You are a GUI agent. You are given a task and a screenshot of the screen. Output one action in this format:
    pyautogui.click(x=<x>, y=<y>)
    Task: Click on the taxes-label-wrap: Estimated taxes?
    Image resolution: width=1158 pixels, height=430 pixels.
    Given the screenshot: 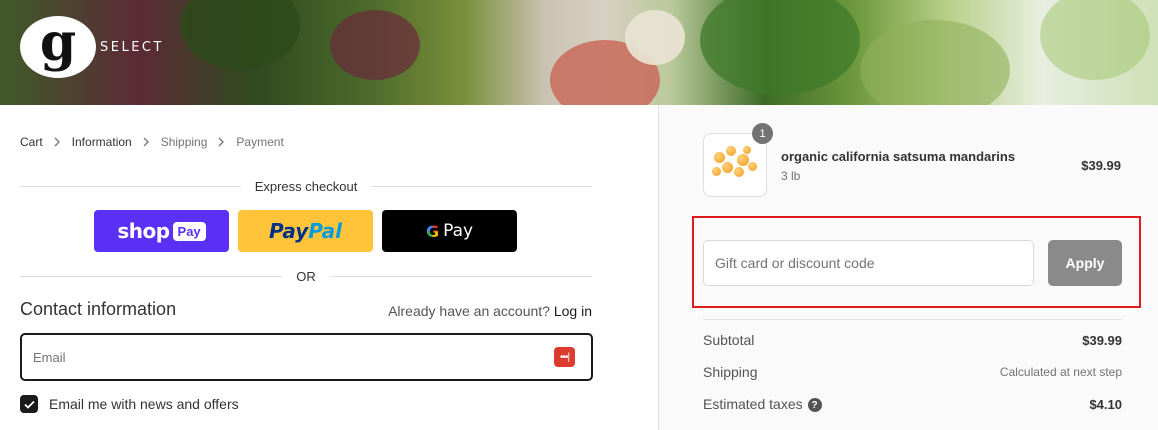 What is the action you would take?
    pyautogui.click(x=762, y=404)
    